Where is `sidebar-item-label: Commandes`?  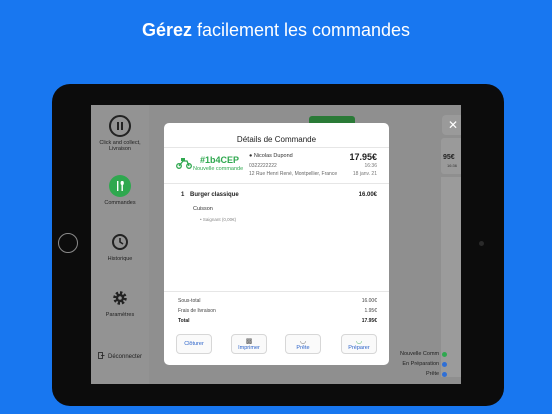 sidebar-item-label: Commandes is located at coordinates (120, 203).